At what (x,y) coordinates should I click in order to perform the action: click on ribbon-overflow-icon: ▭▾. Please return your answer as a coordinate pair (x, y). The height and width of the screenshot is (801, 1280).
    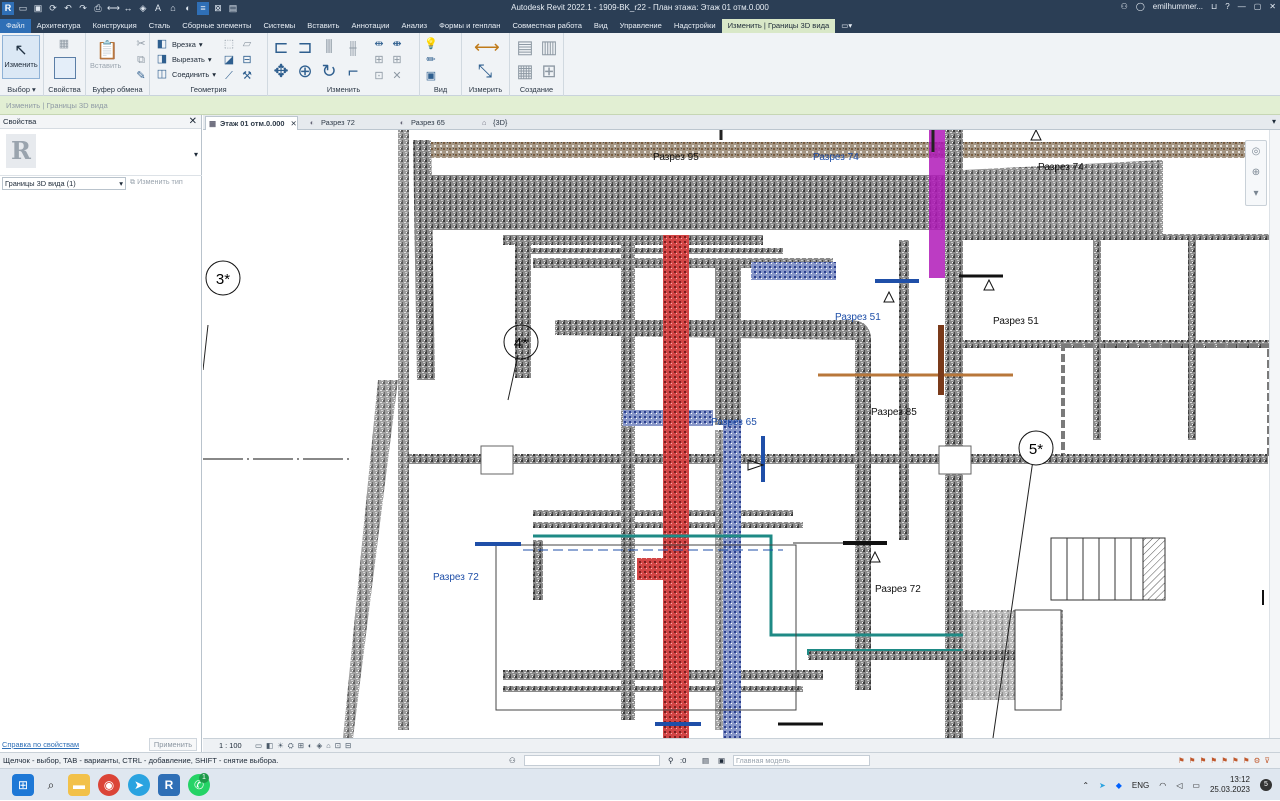
    Looking at the image, I should click on (846, 26).